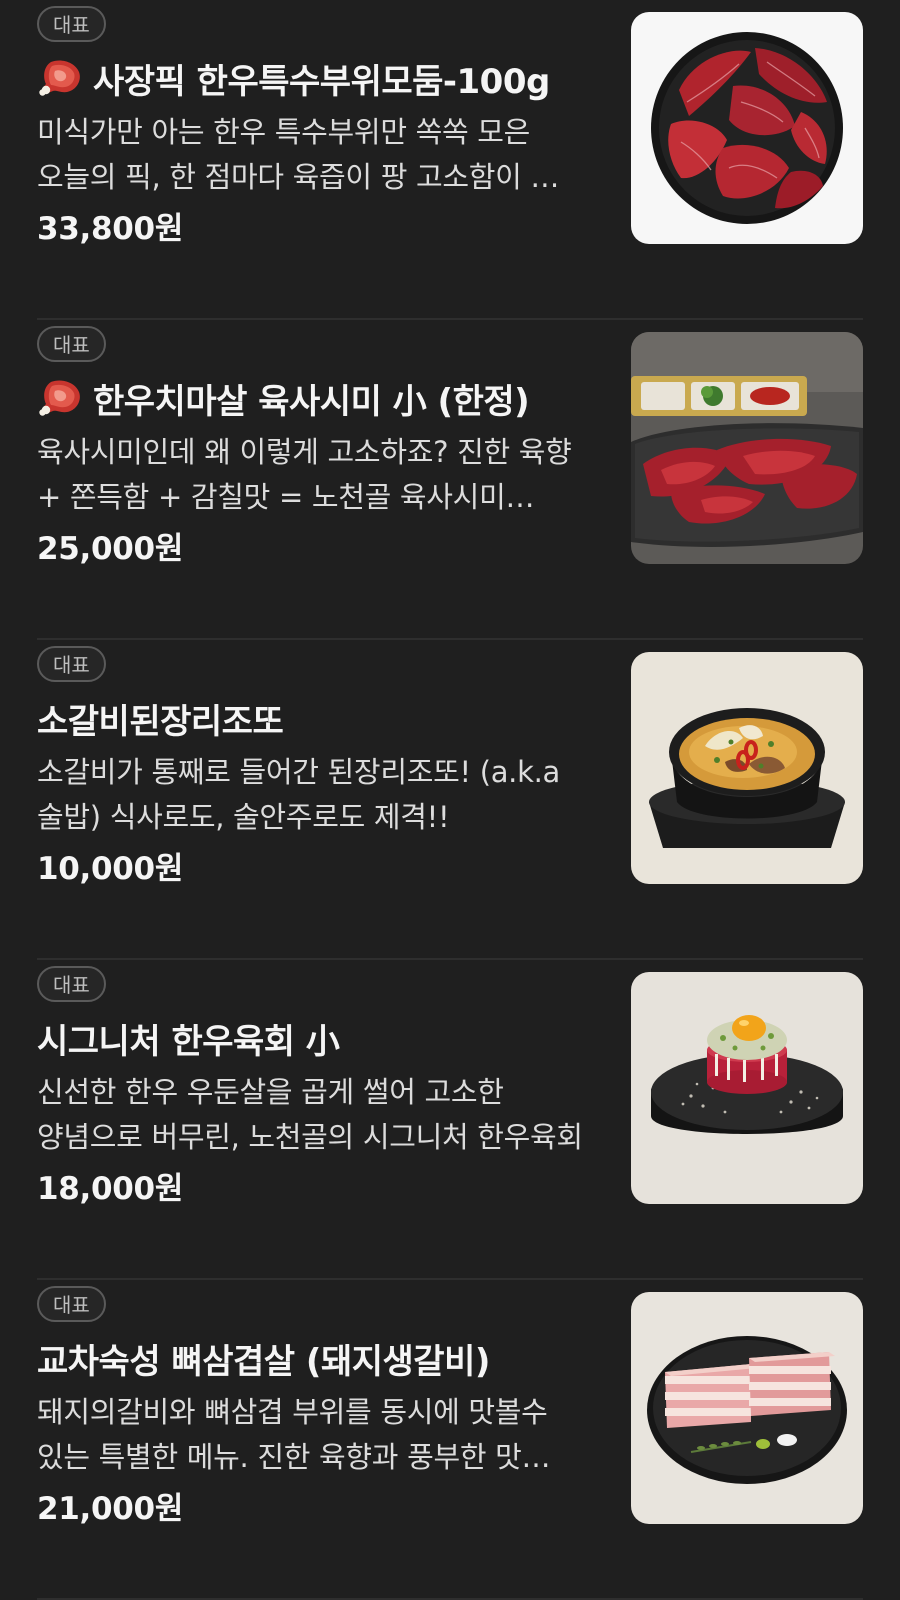 The height and width of the screenshot is (1600, 900). I want to click on menu-item-price: 21,000원, so click(110, 1509).